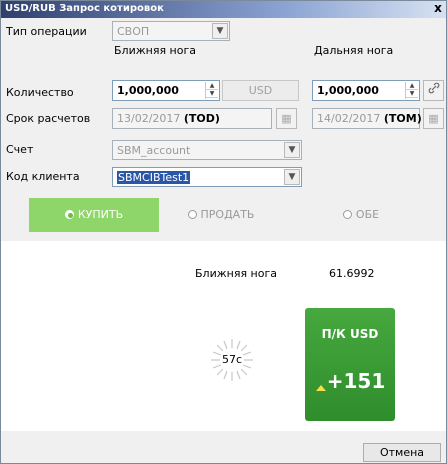  I want to click on quote-box-title: П/К USD, so click(350, 334).